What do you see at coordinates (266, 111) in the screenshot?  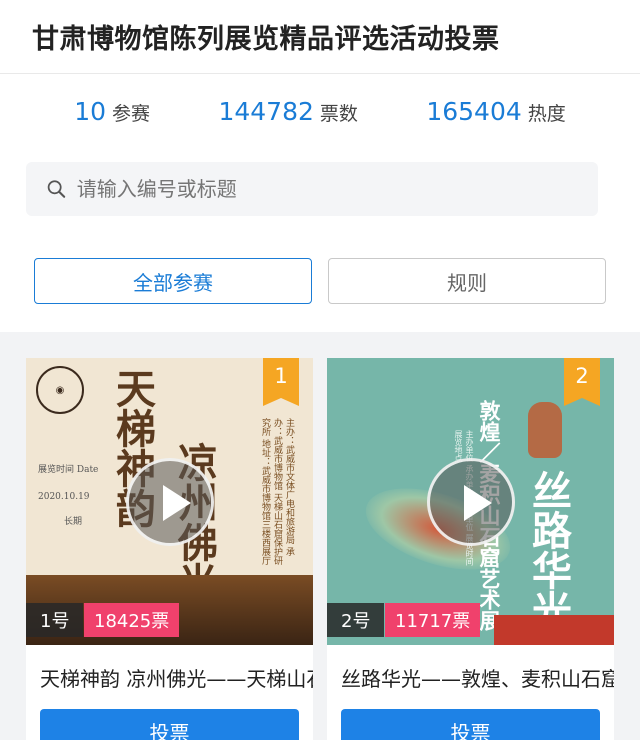 I see `stat-votes-value: 144782` at bounding box center [266, 111].